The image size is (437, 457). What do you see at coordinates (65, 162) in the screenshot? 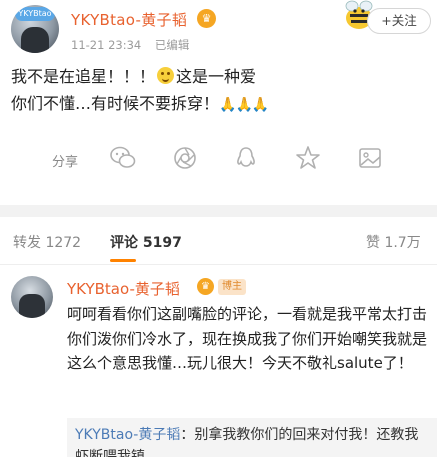
I see `share-label: 分享` at bounding box center [65, 162].